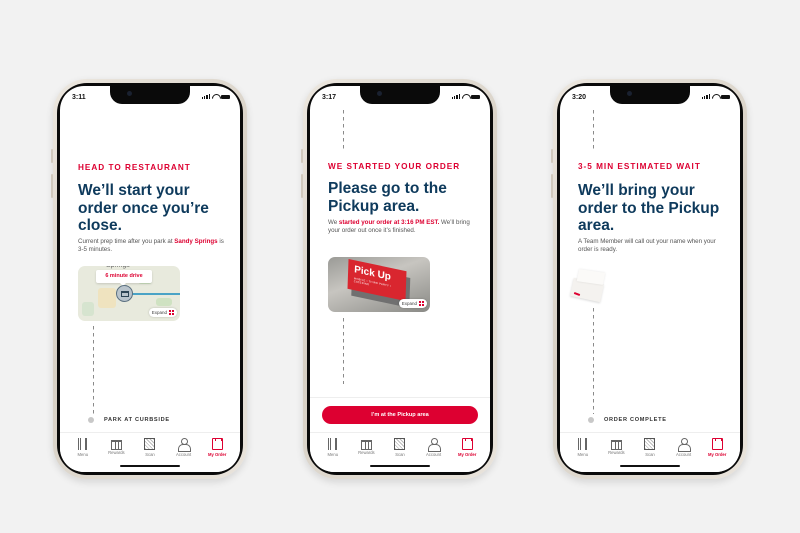 This screenshot has width=800, height=533. I want to click on restaurant-pin-icon, so click(124, 293).